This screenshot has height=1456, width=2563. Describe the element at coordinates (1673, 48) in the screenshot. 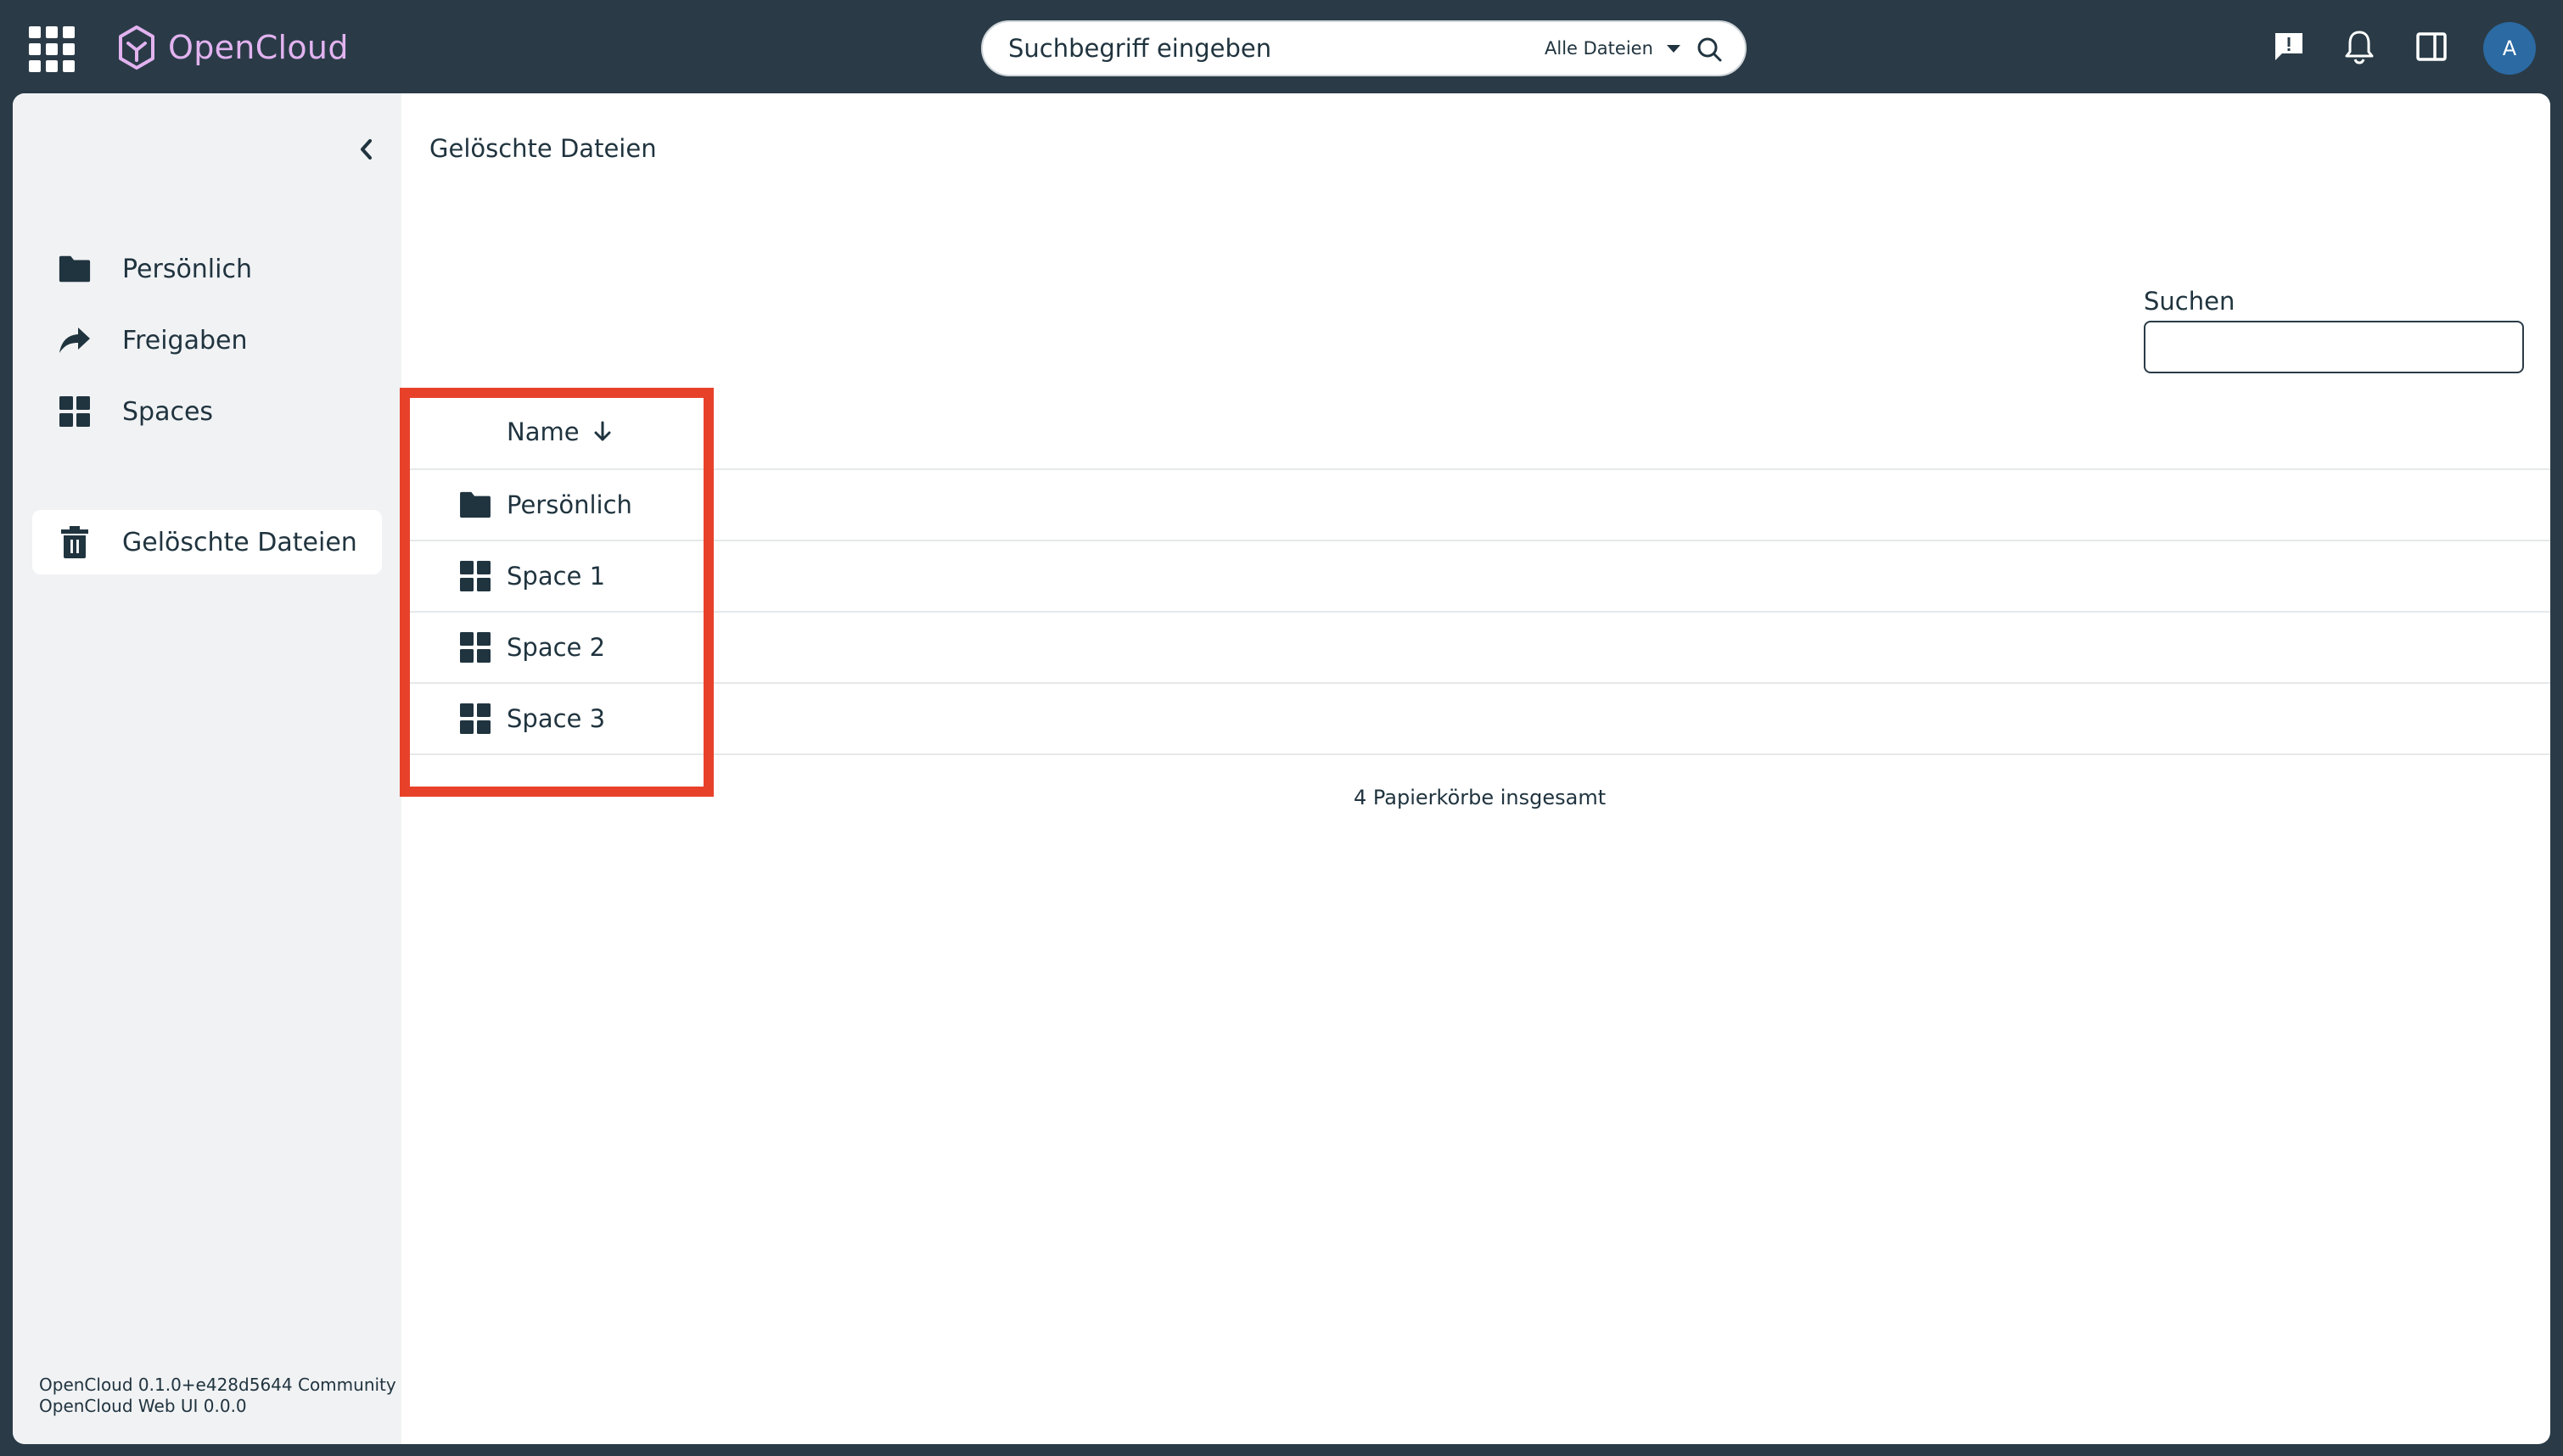

I see `chevron-down-icon` at that location.